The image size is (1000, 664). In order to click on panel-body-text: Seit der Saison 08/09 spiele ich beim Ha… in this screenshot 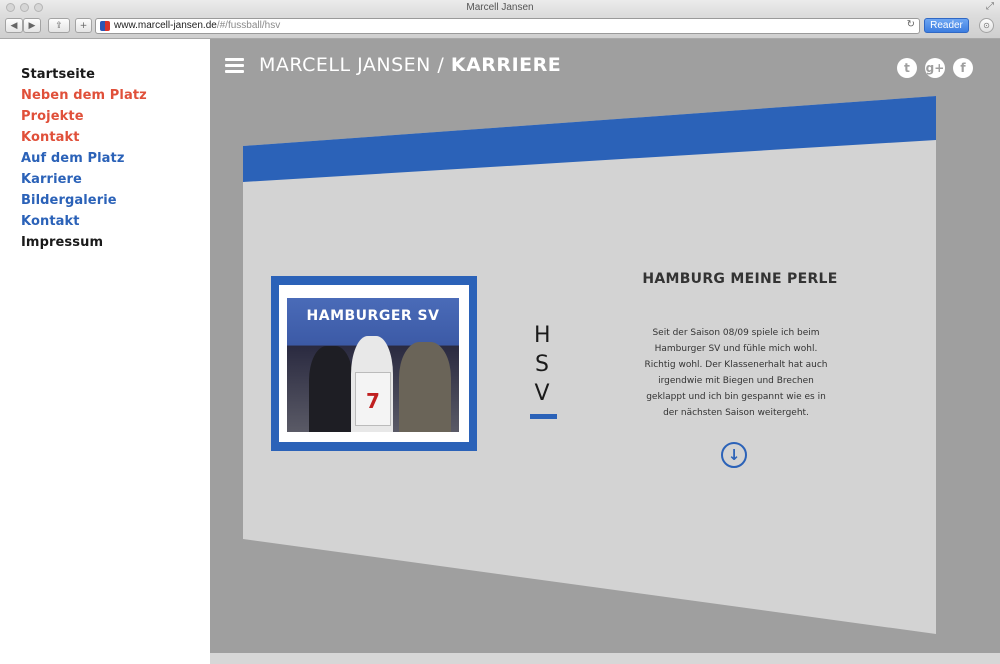, I will do `click(736, 373)`.